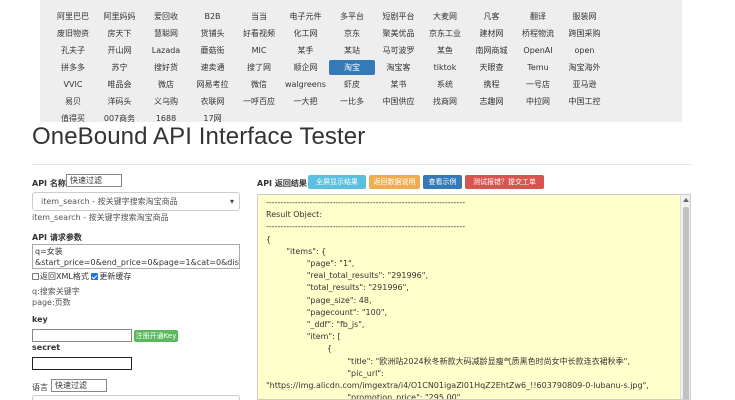  What do you see at coordinates (445, 101) in the screenshot?
I see `platform-link: 找商网` at bounding box center [445, 101].